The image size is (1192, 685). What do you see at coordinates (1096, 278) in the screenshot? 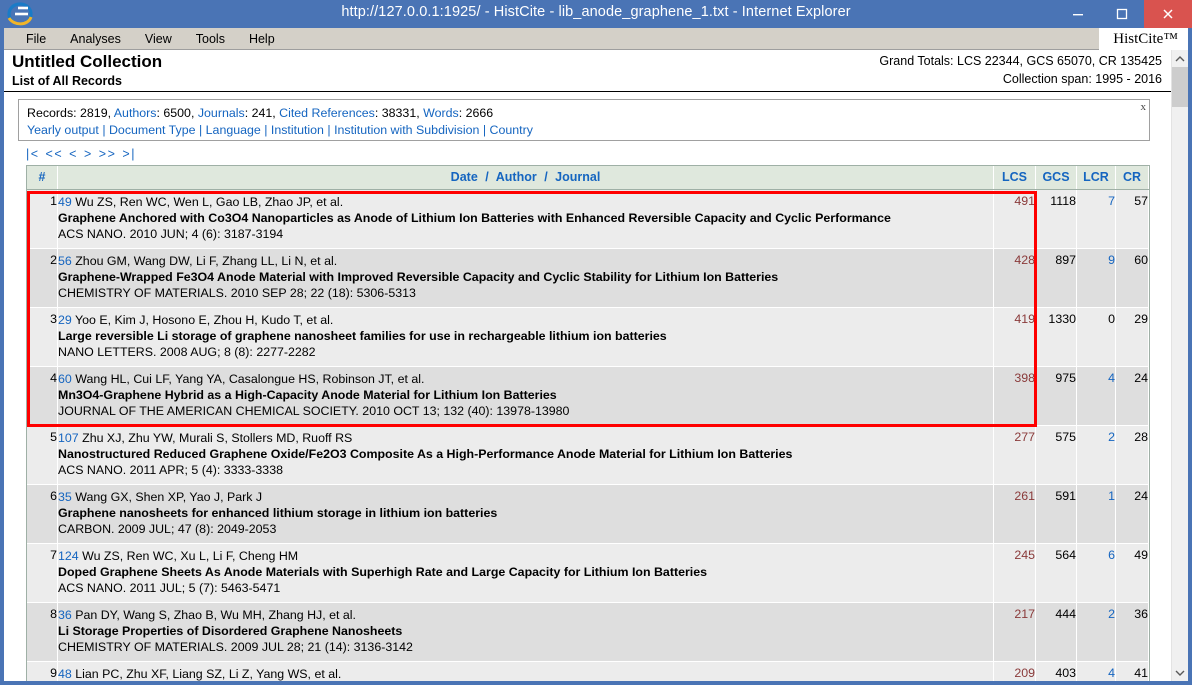
I see `cell-lcr: 9` at bounding box center [1096, 278].